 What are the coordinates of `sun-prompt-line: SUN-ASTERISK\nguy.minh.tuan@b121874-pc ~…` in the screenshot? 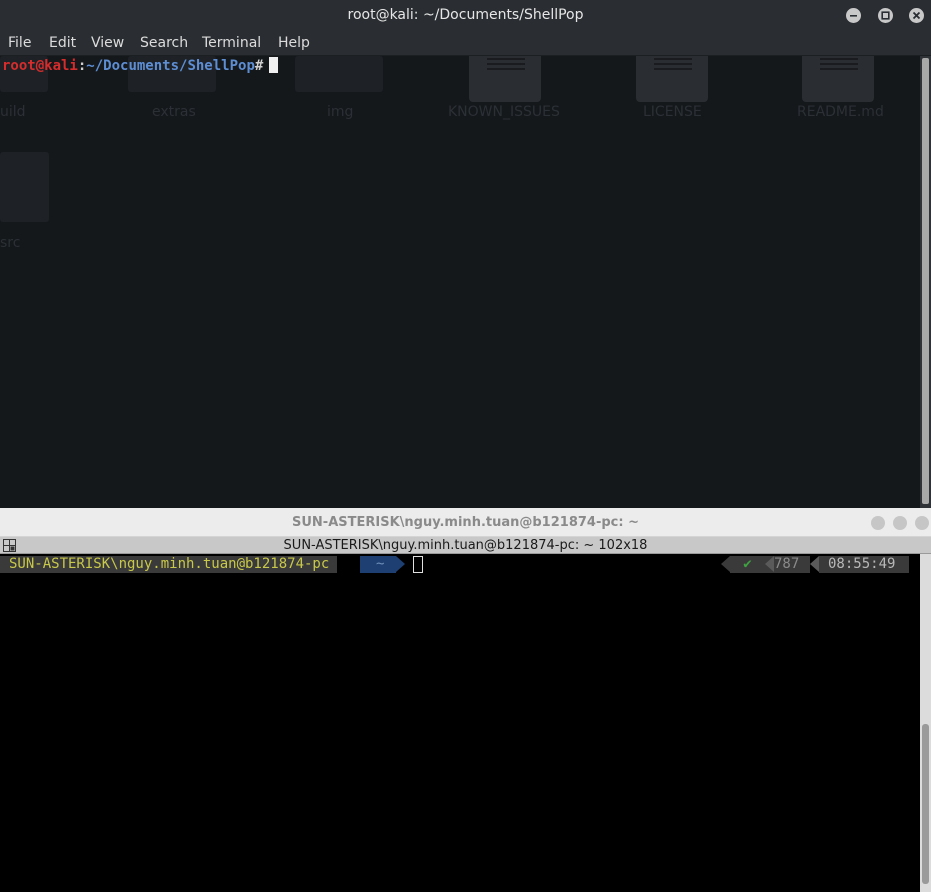 It's located at (460, 564).